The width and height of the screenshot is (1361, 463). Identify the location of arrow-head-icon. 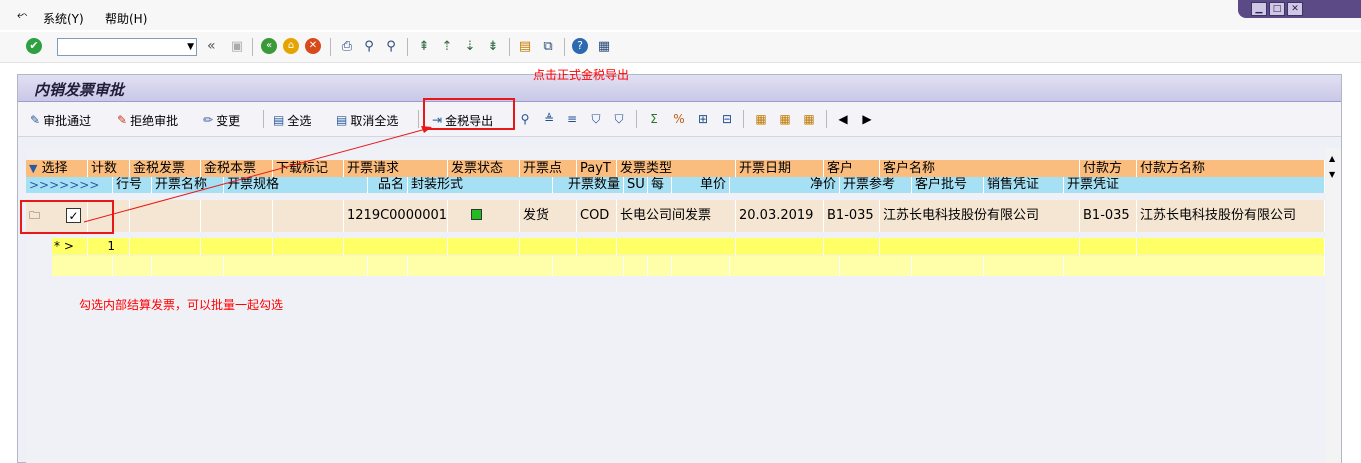
(426, 129).